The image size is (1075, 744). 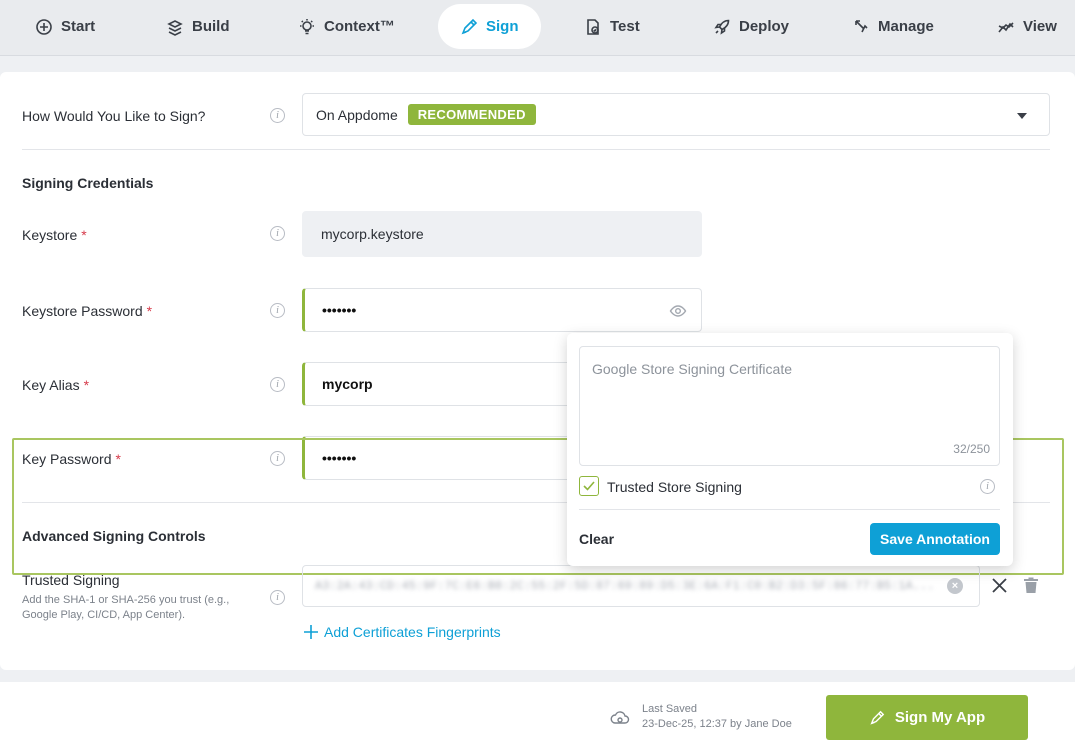 What do you see at coordinates (88, 183) in the screenshot?
I see `signing-credentials-title: Signing Credentials` at bounding box center [88, 183].